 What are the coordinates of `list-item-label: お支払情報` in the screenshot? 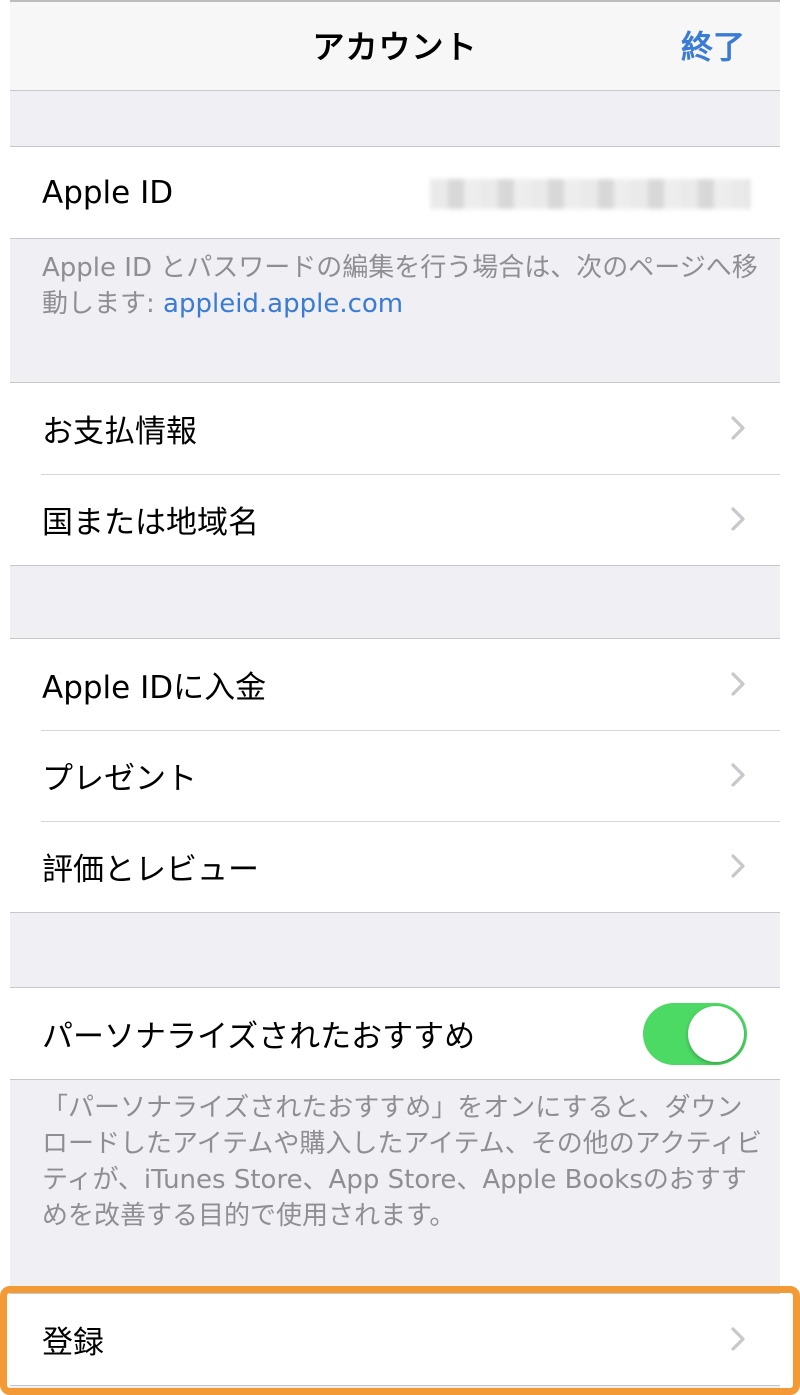 It's located at (119, 432).